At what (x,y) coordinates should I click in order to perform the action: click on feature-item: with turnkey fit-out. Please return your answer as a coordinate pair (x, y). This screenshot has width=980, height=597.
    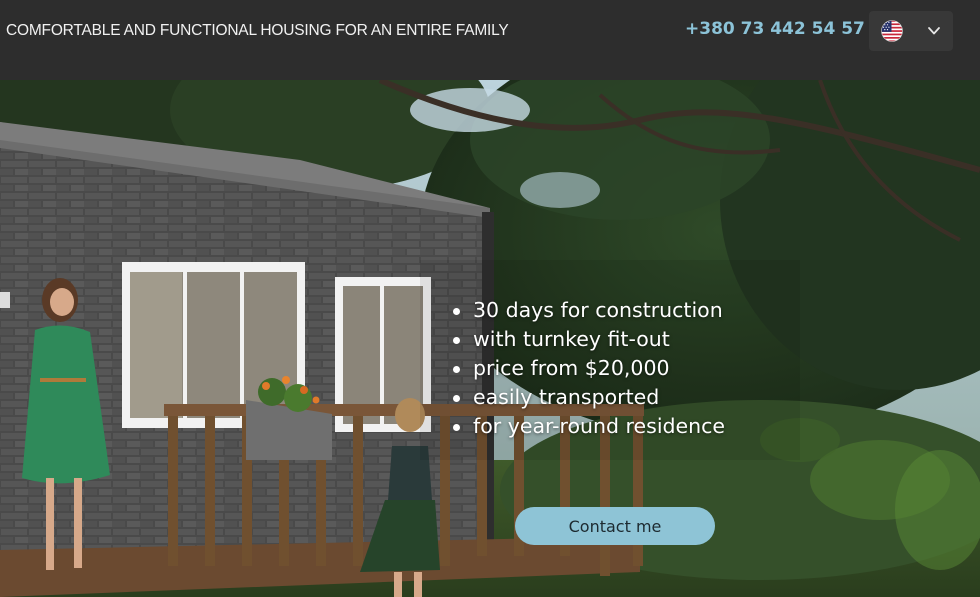
    Looking at the image, I should click on (587, 339).